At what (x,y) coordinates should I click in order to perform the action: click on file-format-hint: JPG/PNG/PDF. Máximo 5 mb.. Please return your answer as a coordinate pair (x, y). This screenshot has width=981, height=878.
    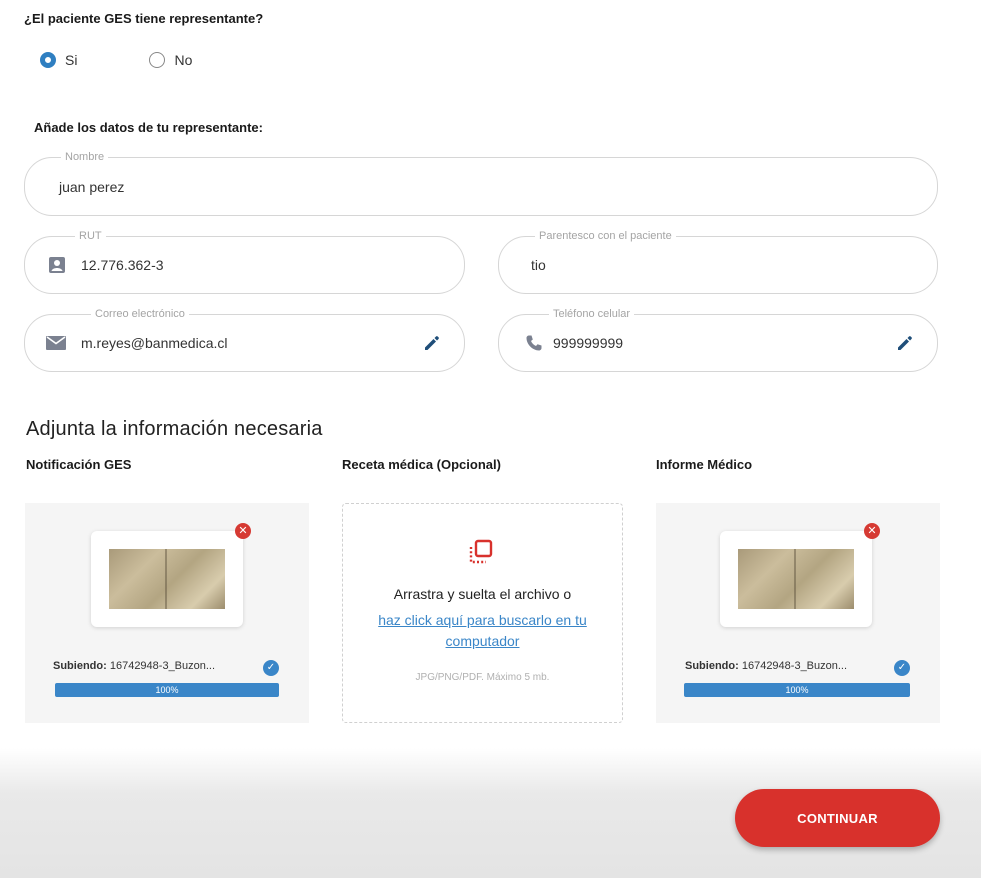
    Looking at the image, I should click on (482, 677).